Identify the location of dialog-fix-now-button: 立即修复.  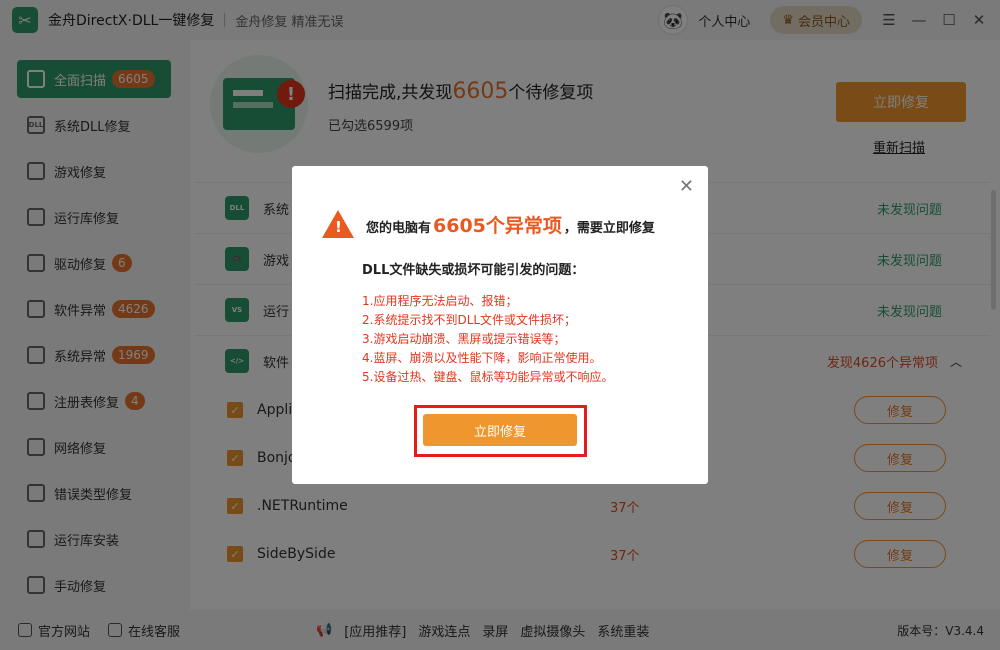
(500, 430).